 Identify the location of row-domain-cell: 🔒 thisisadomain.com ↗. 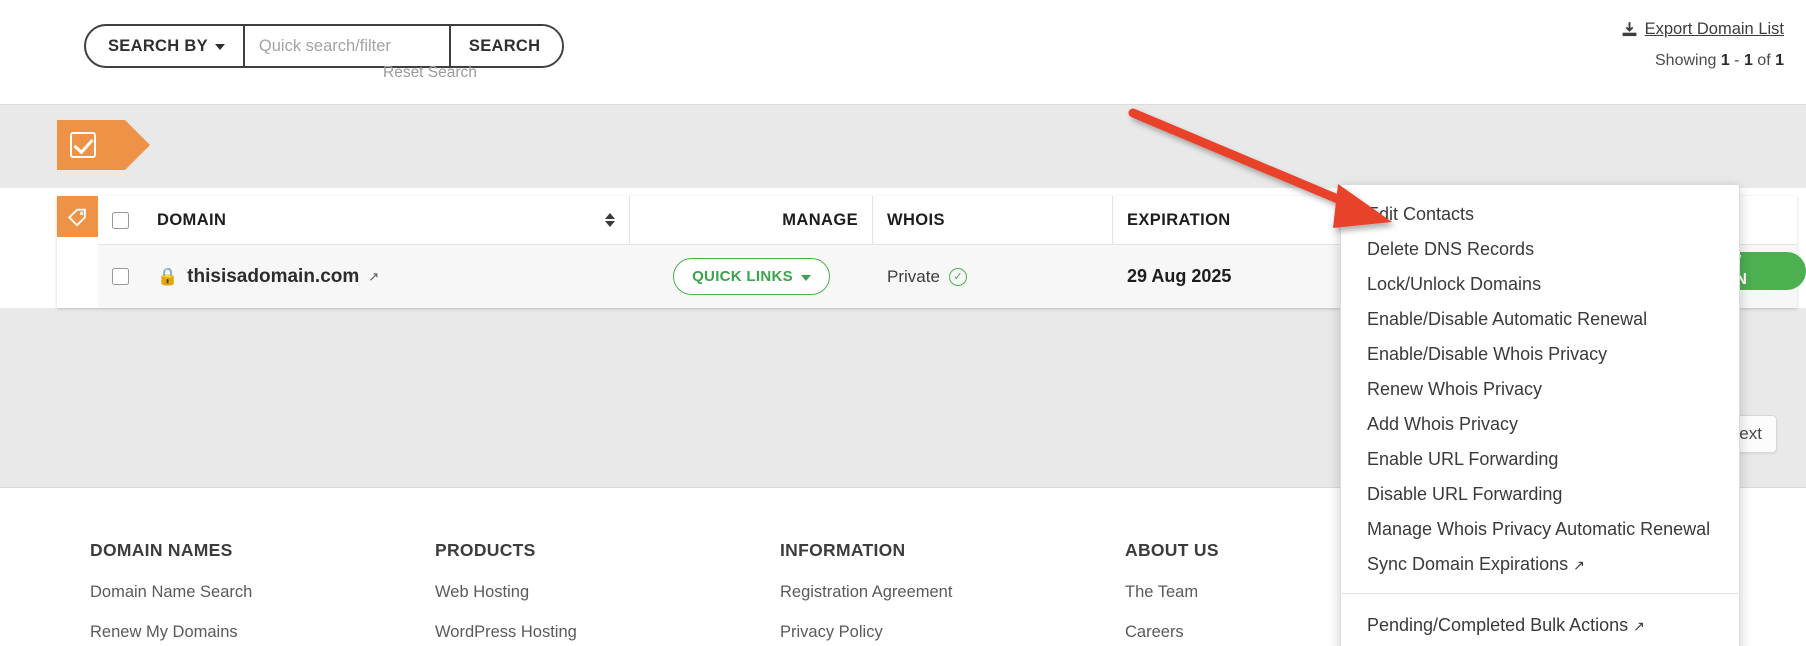
(386, 277).